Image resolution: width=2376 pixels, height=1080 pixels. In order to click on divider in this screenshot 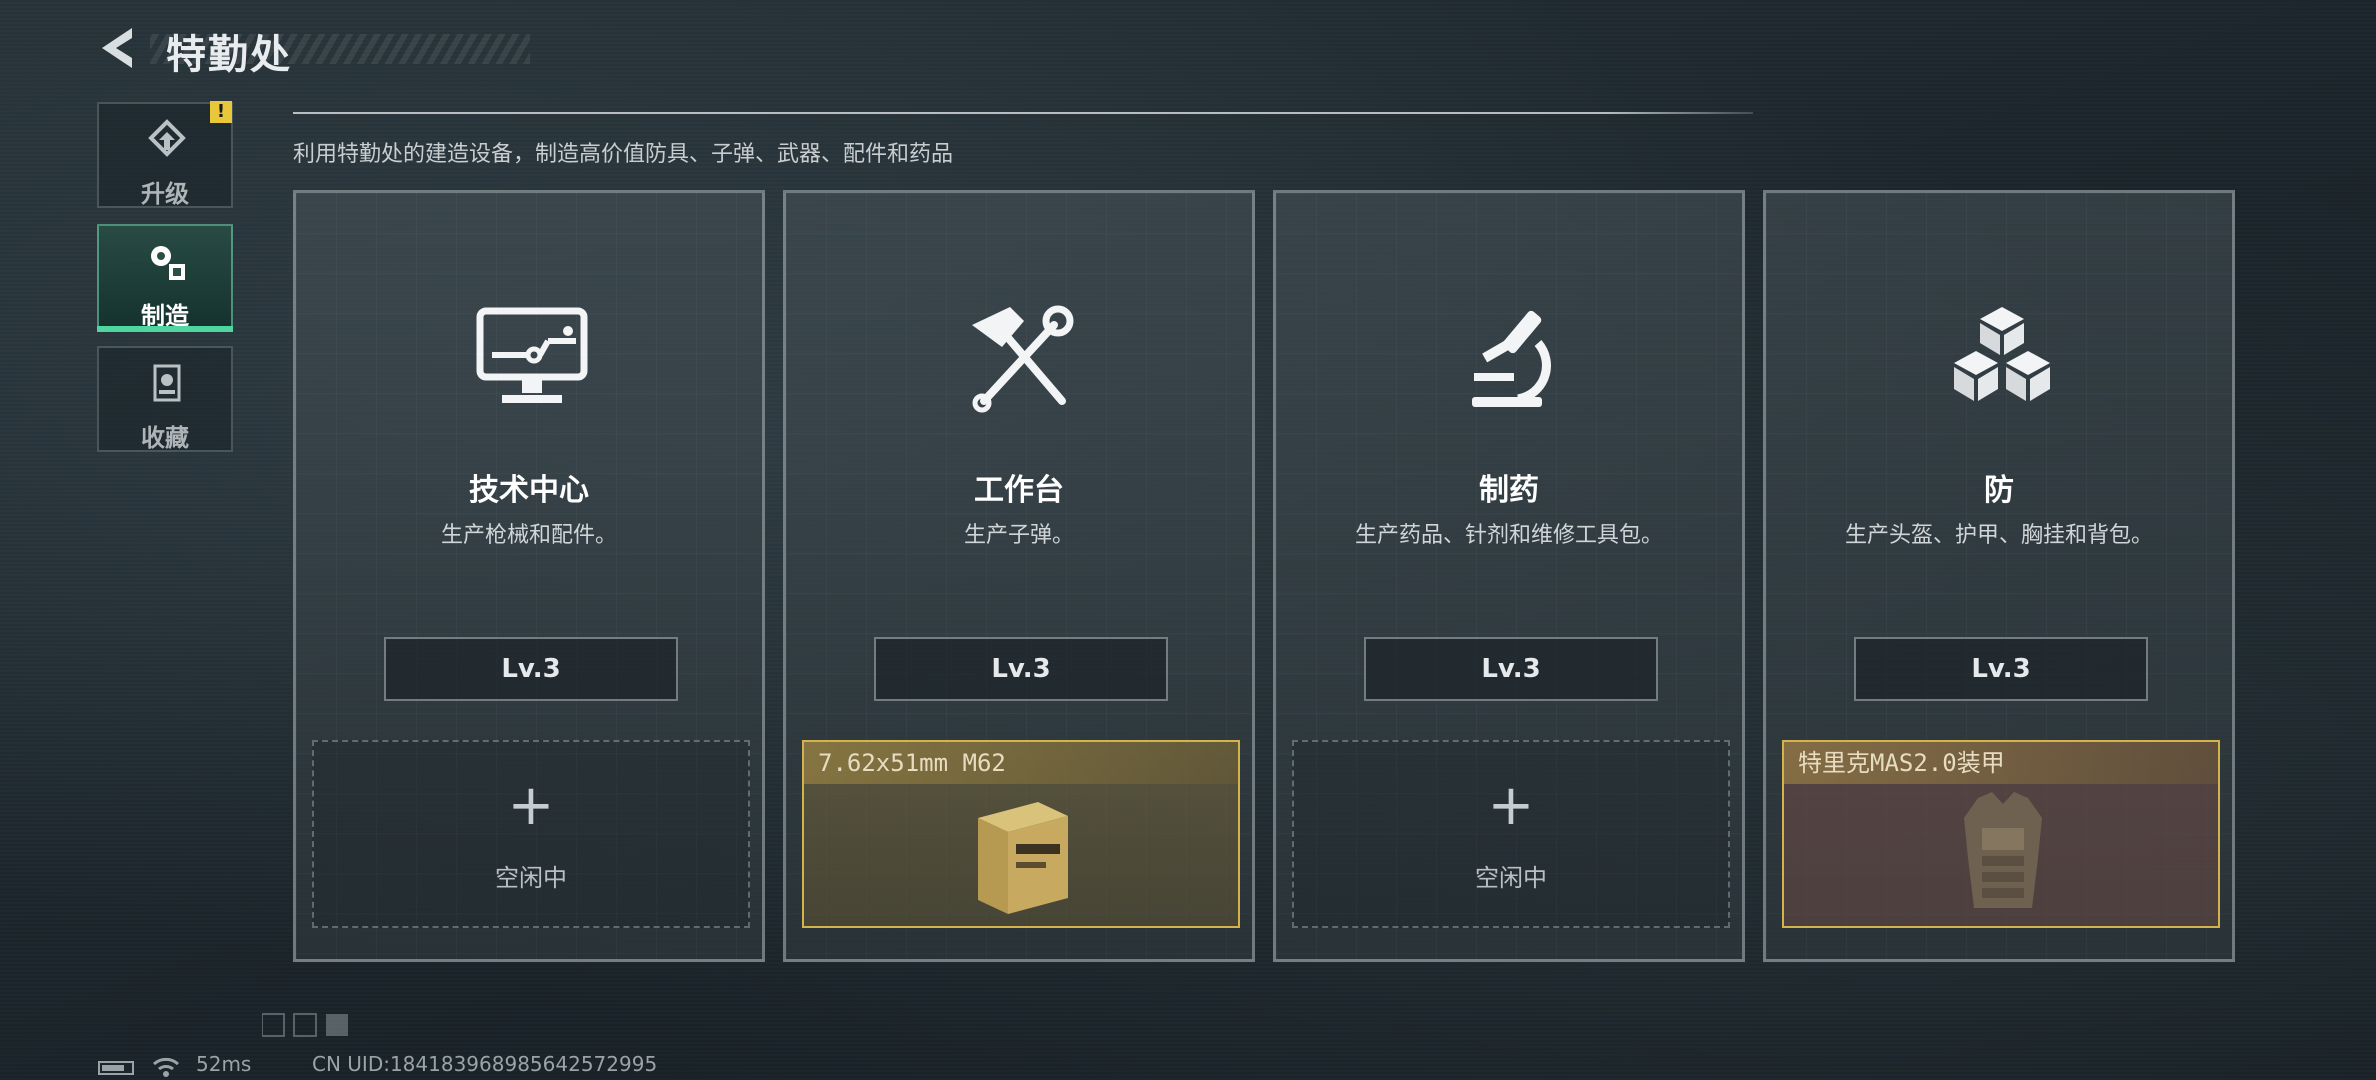, I will do `click(1023, 113)`.